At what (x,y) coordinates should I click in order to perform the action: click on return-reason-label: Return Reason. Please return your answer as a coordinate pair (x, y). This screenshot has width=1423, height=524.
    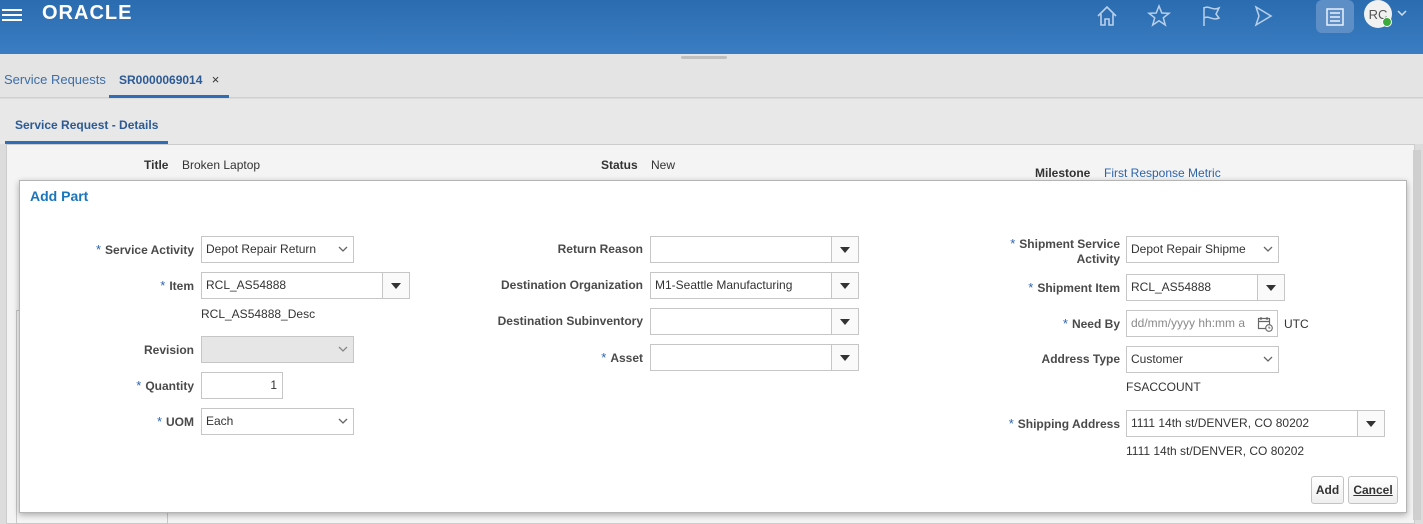
    Looking at the image, I should click on (600, 249).